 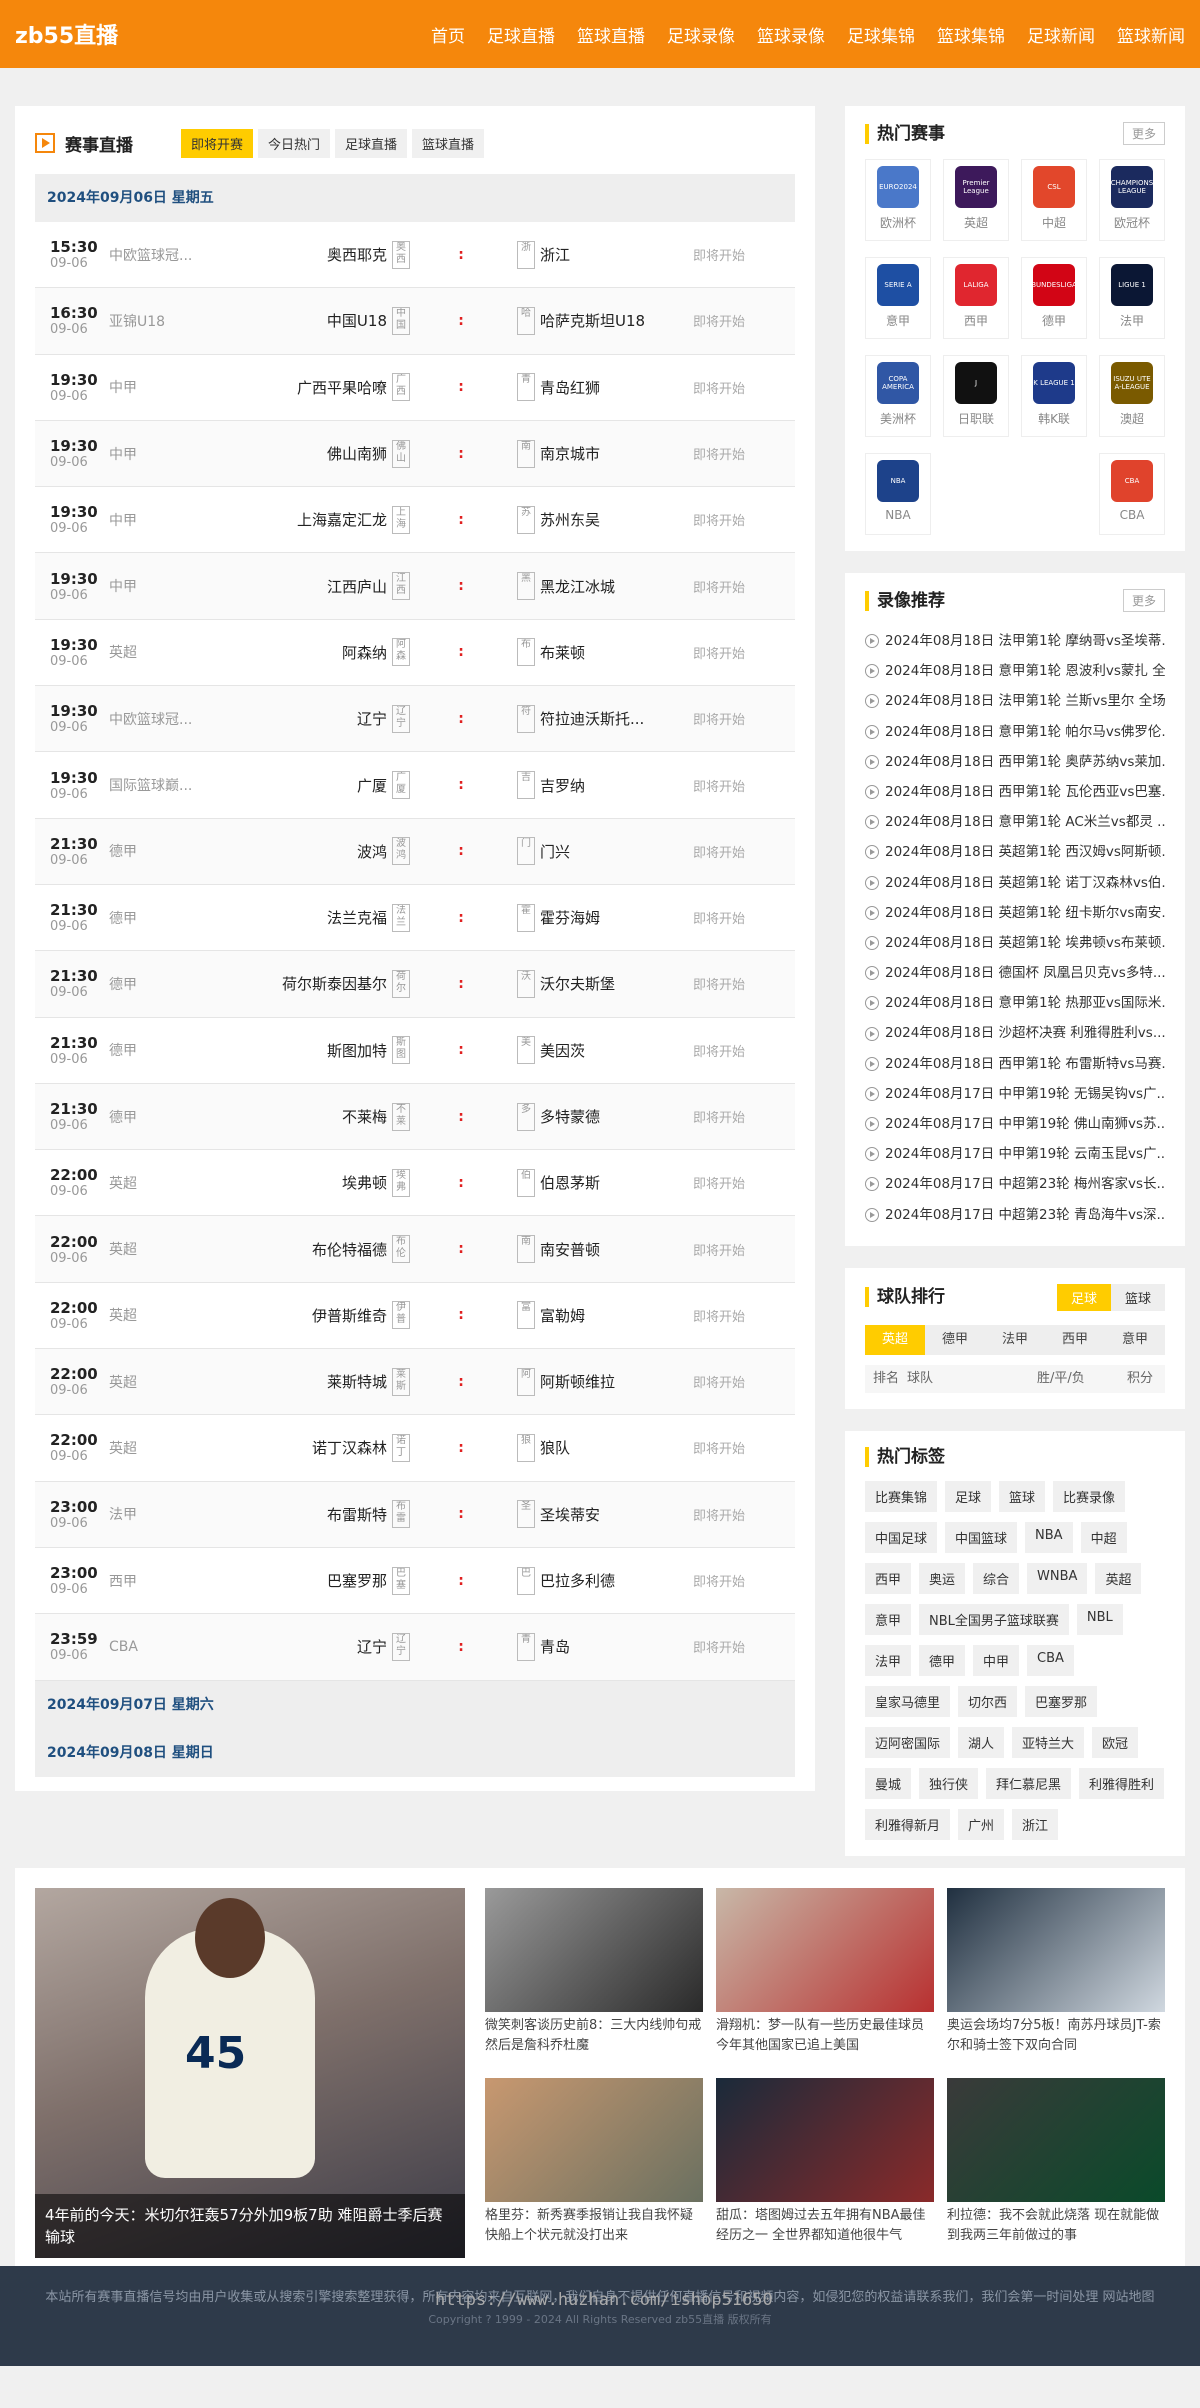 What do you see at coordinates (895, 1339) in the screenshot?
I see `tab-premier-league: 英超` at bounding box center [895, 1339].